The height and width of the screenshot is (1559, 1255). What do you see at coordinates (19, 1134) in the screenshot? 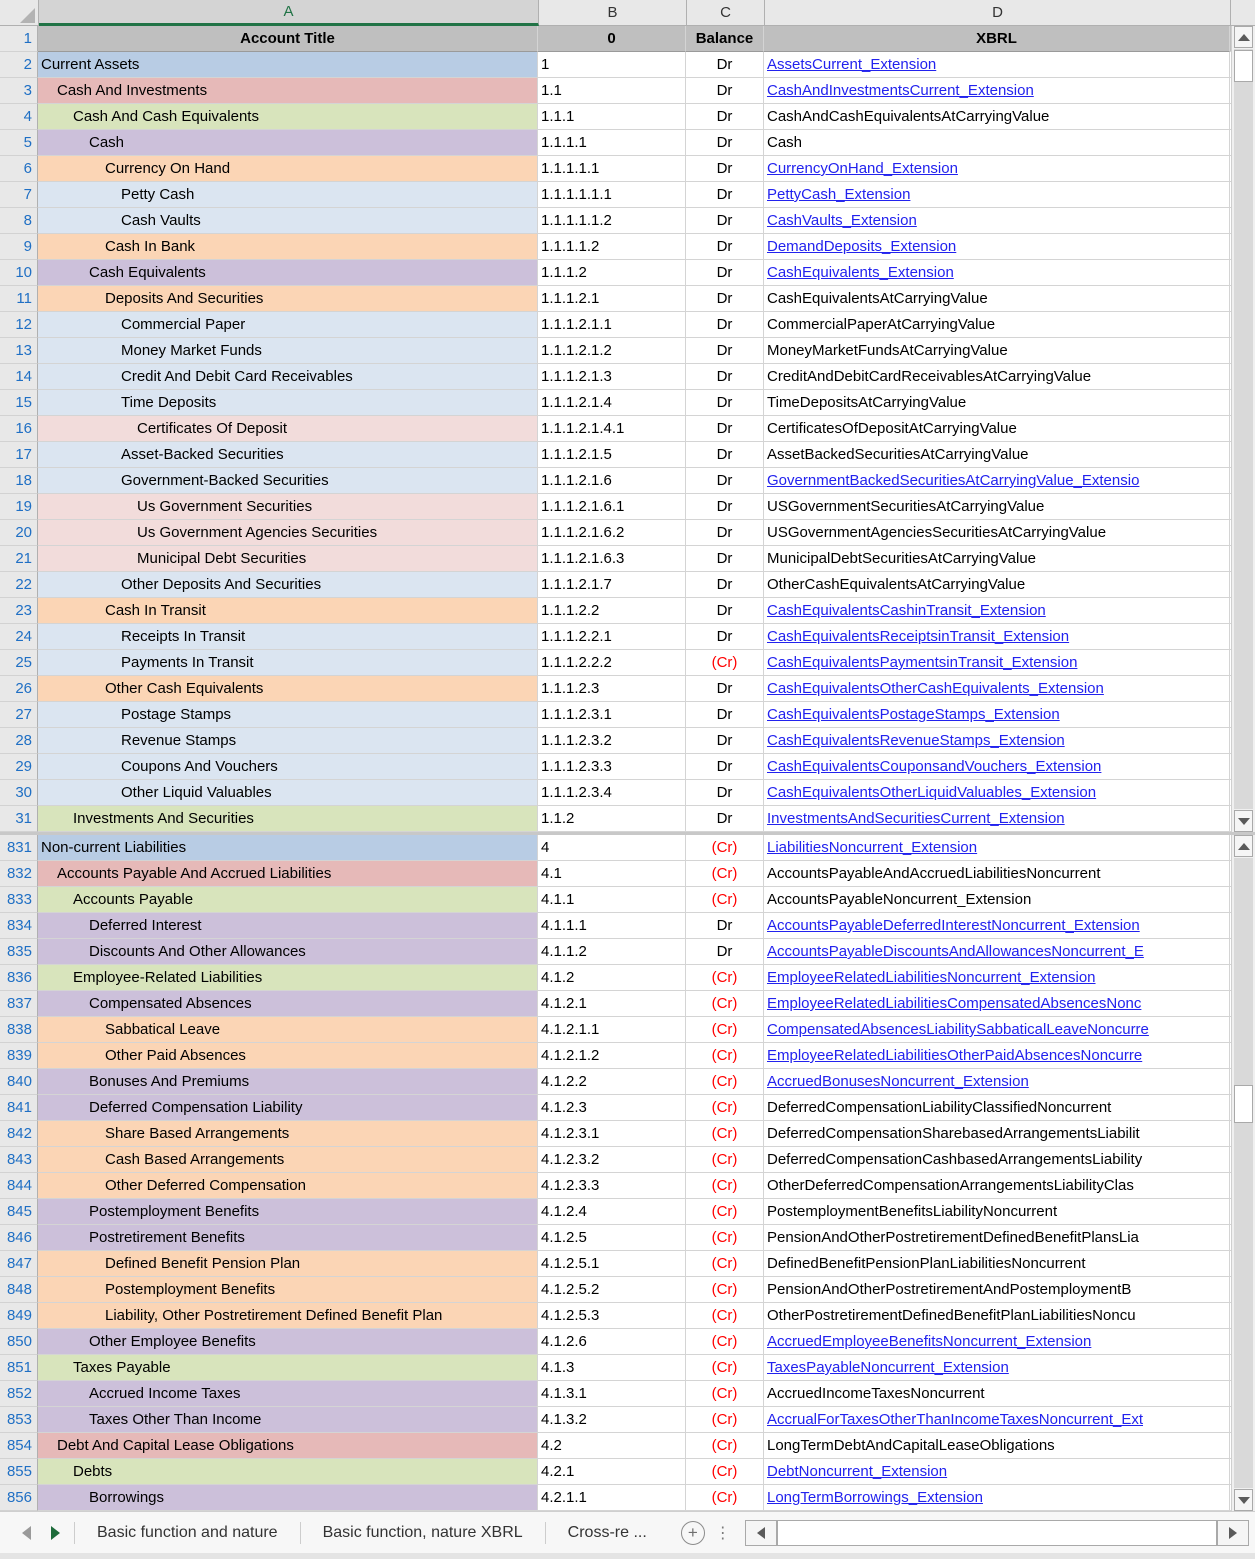
I see `row-number: 842` at bounding box center [19, 1134].